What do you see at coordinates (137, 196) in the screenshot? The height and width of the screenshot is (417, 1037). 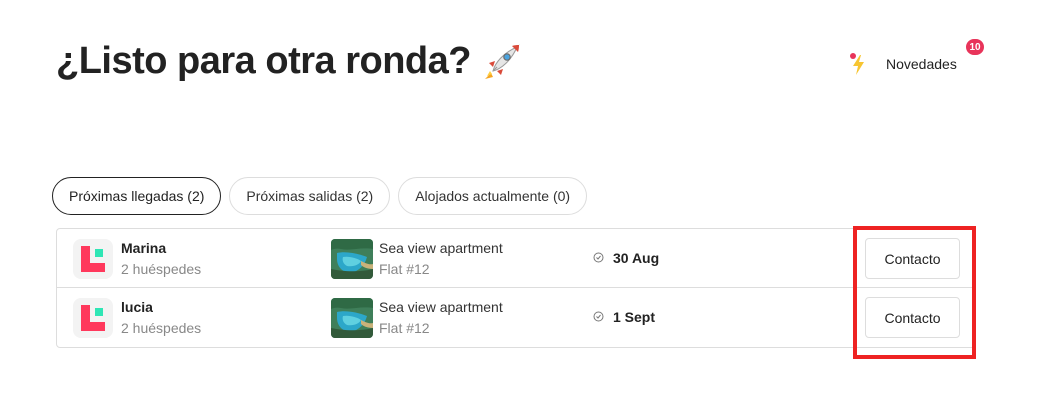 I see `tab-upcoming-arrivals: Próximas llegadas (2)` at bounding box center [137, 196].